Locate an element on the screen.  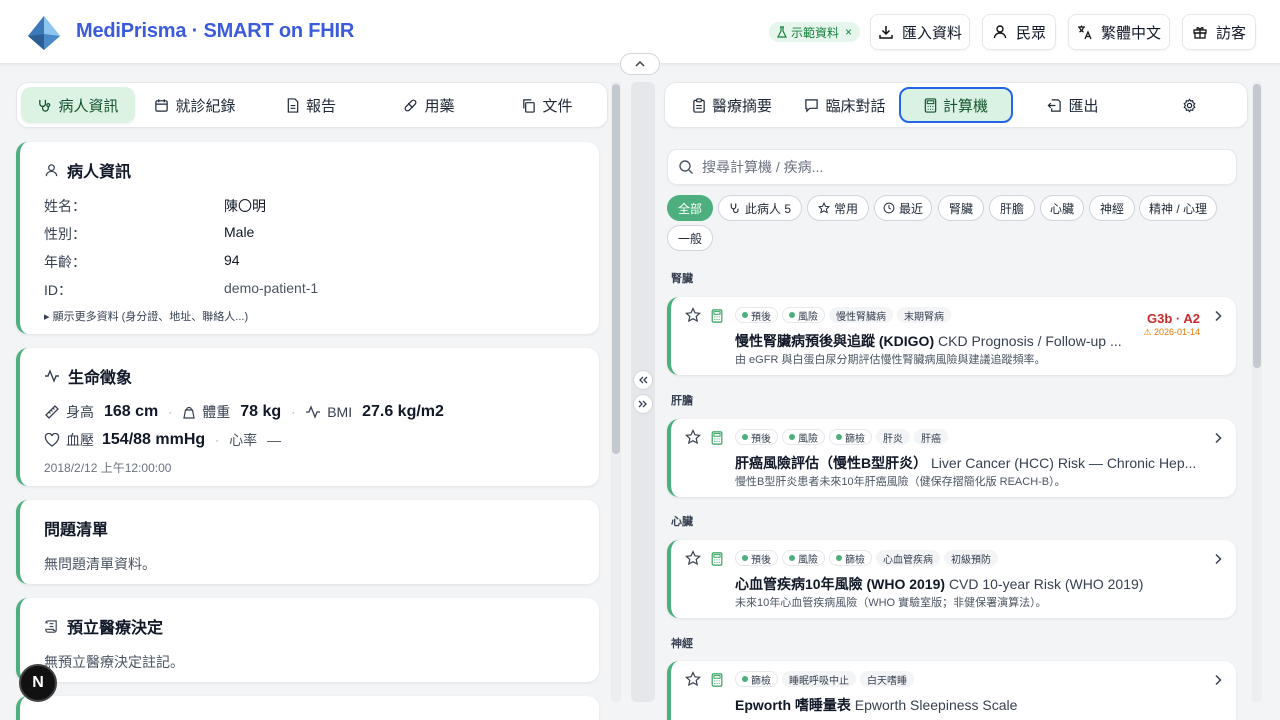
activity-icon is located at coordinates (52, 376).